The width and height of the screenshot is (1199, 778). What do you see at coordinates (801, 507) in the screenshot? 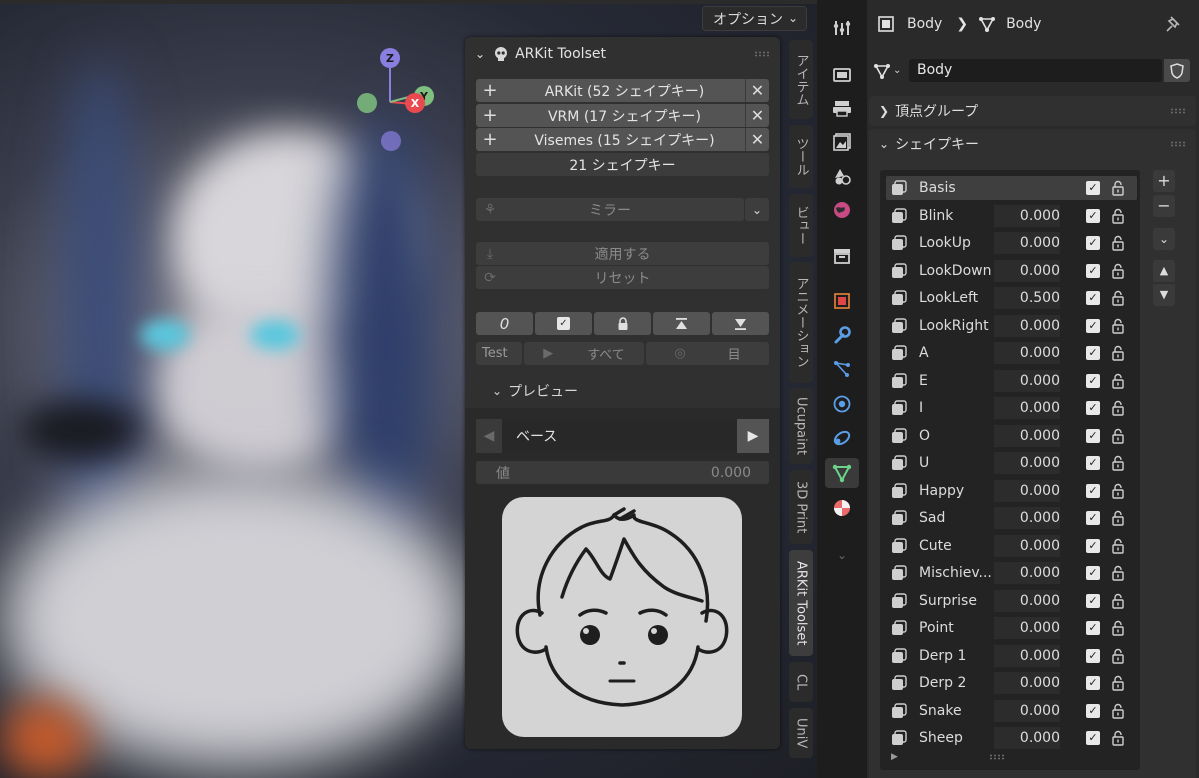
I see `tab-3d-print: 3D Print` at bounding box center [801, 507].